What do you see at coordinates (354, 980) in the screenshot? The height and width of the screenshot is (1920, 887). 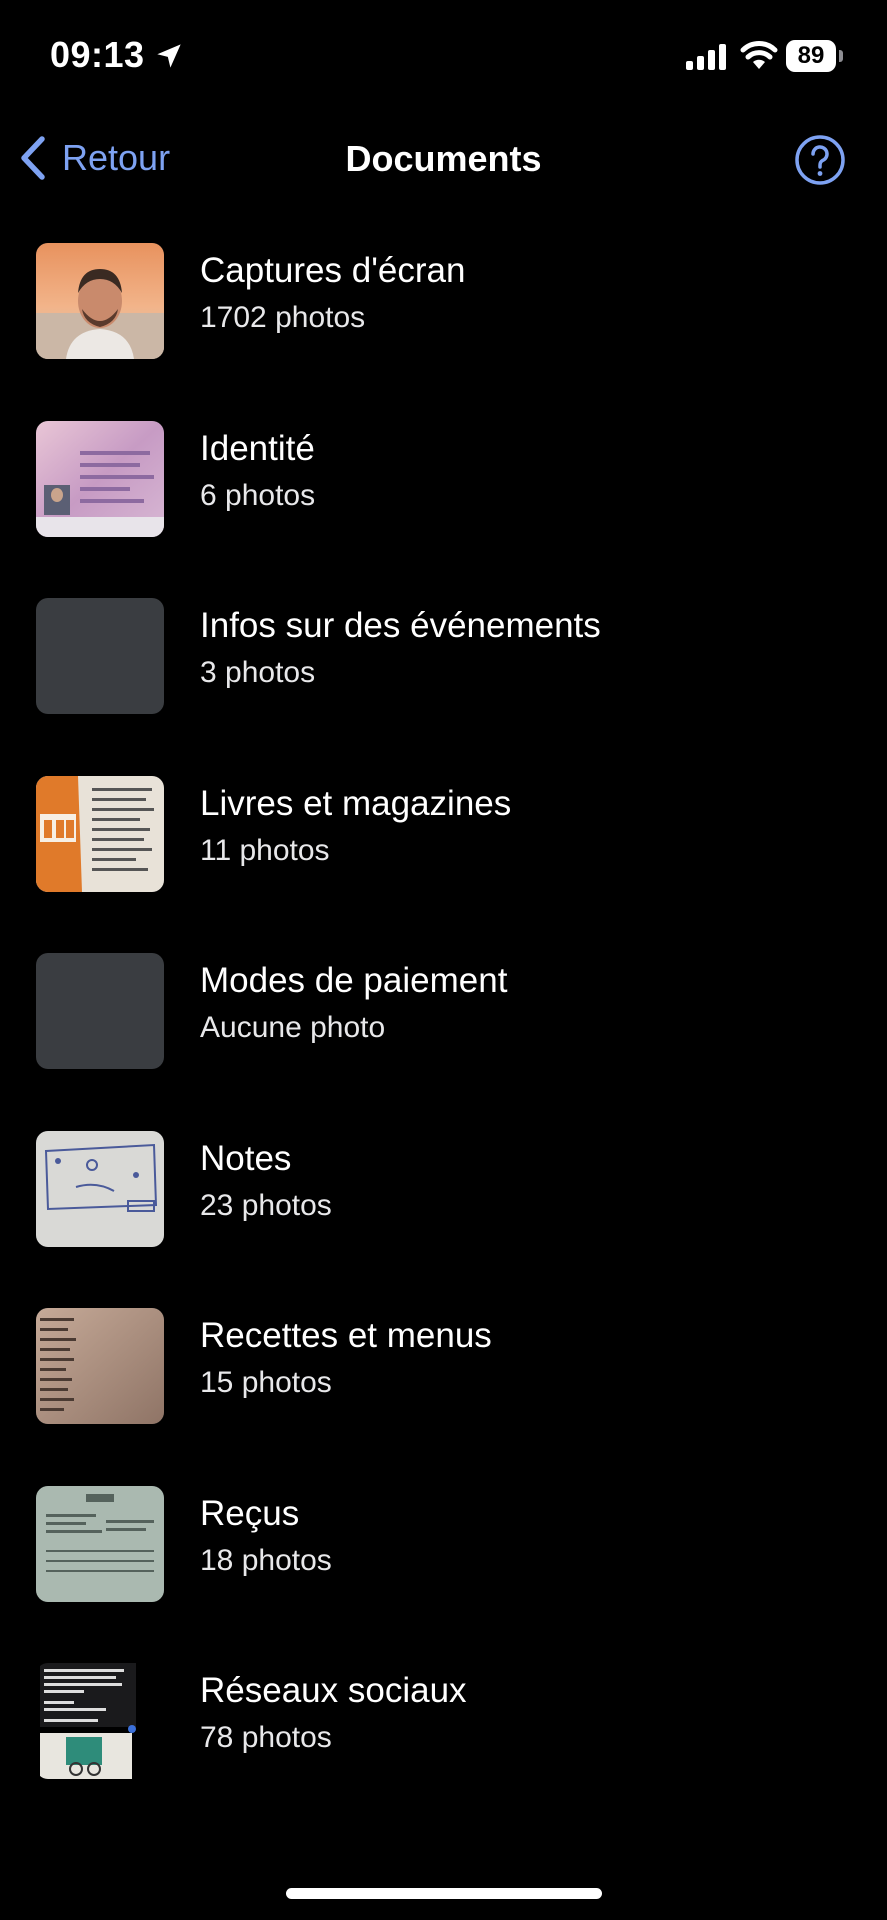 I see `album-name: Modes de paiement` at bounding box center [354, 980].